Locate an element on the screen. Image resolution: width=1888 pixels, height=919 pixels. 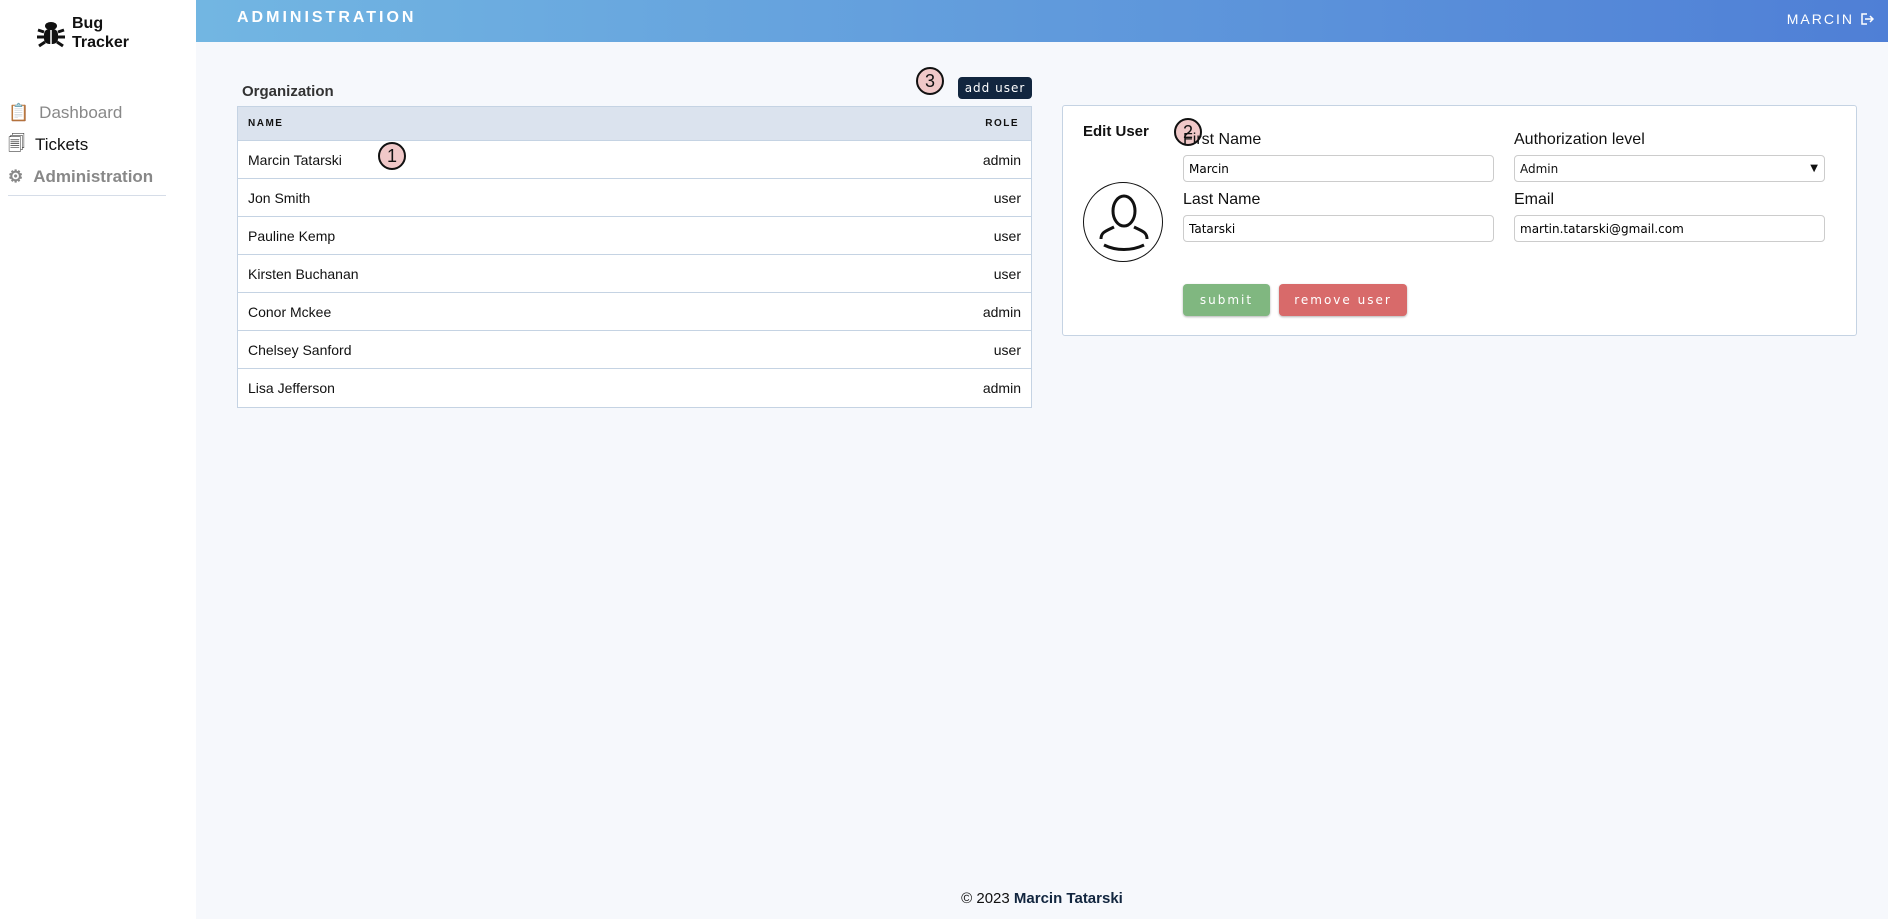
gear-icon: ⚙ is located at coordinates (16, 176).